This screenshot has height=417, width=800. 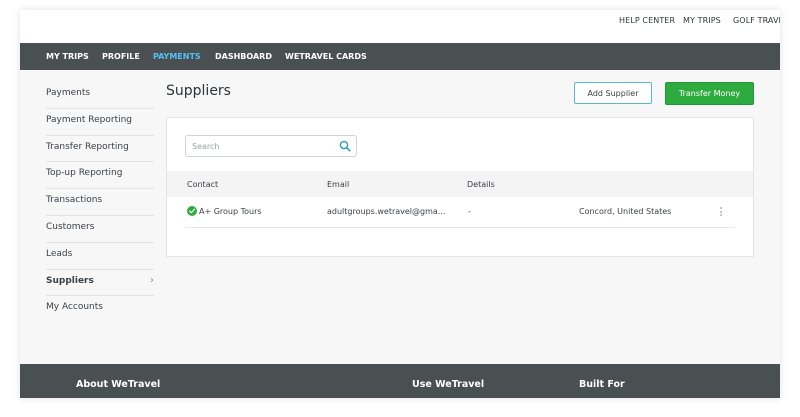 I want to click on column-header-contact: Contact, so click(x=202, y=184).